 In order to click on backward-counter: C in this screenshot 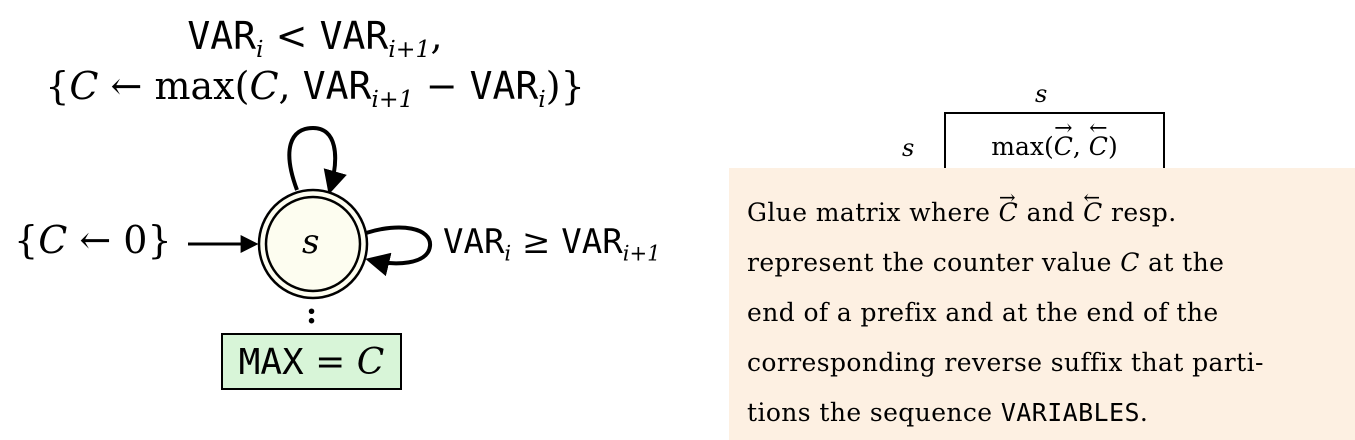, I will do `click(1092, 205)`.